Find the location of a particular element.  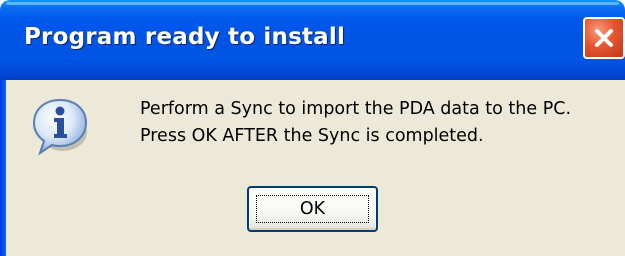

title-bar-highlight is located at coordinates (312, 3).